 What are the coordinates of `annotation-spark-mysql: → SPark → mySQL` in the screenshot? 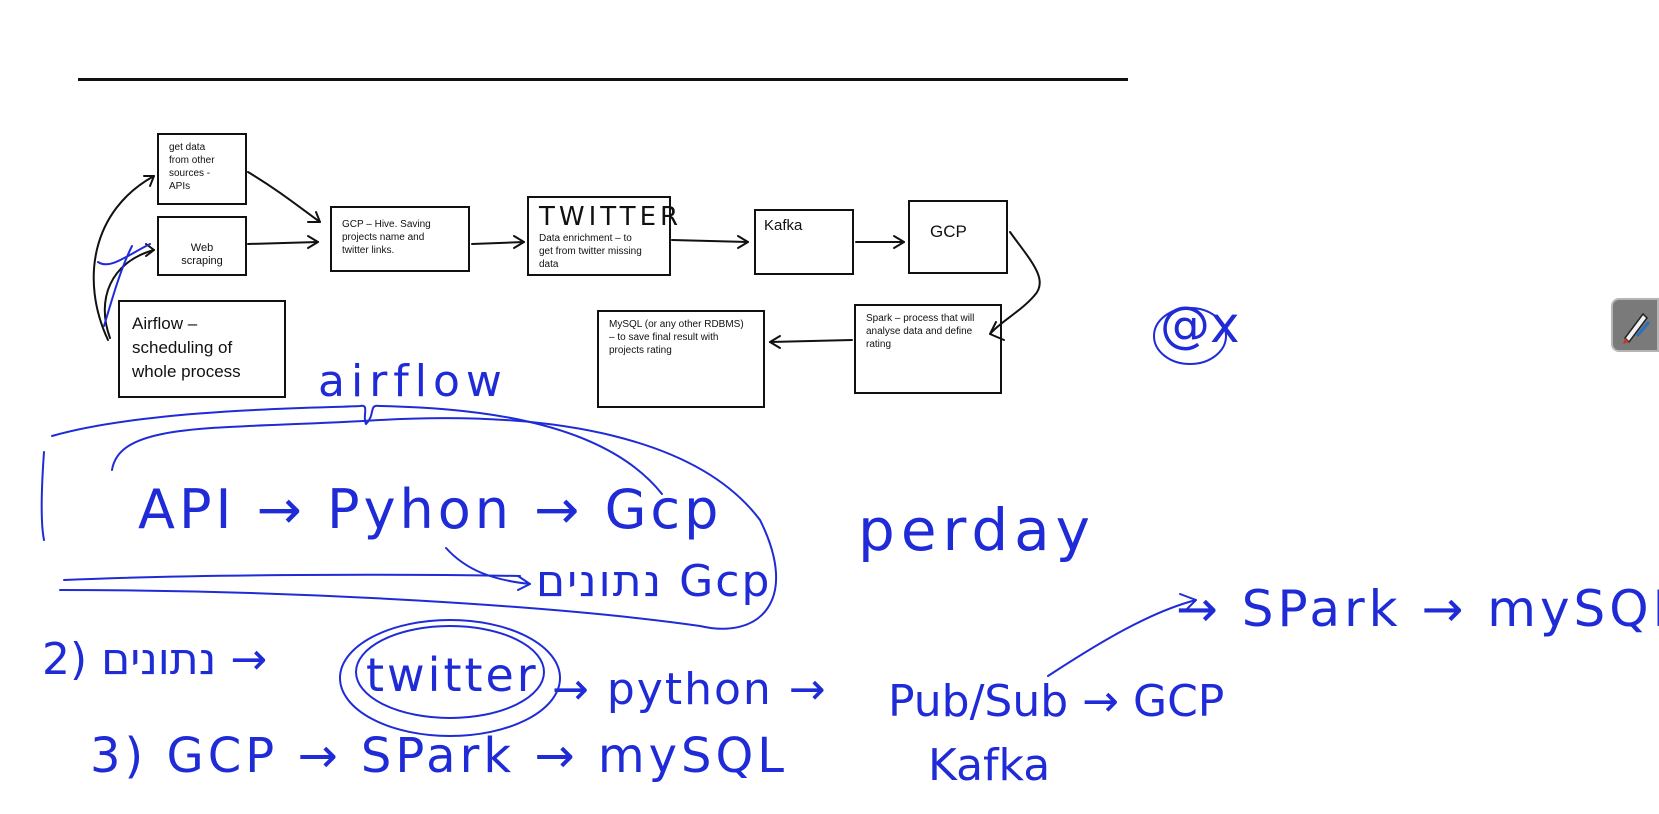 It's located at (1417, 609).